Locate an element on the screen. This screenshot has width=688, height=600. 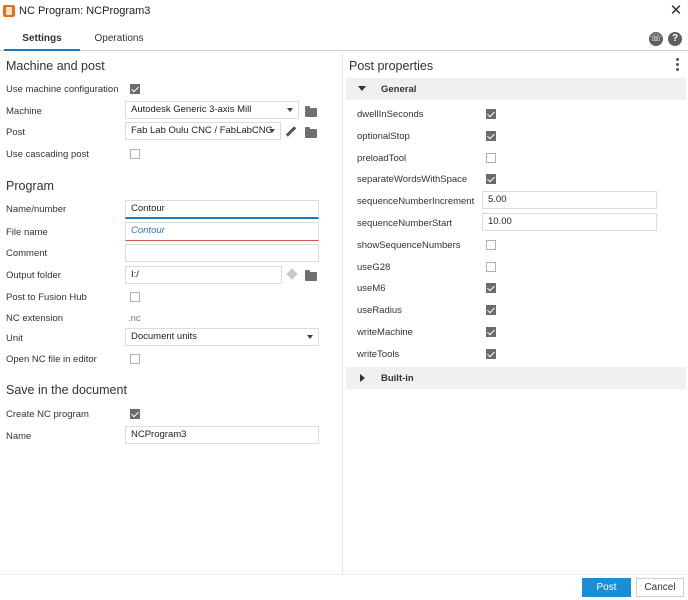
comment-input is located at coordinates (222, 253).